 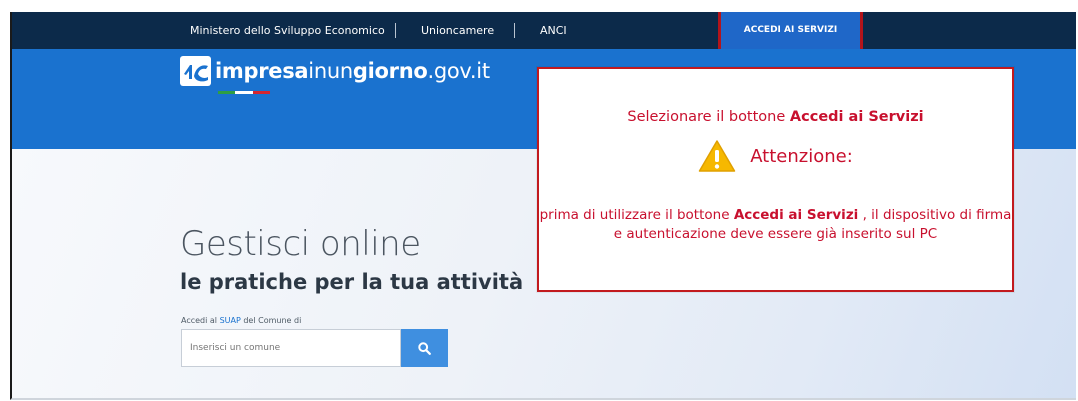 I want to click on link-ministero: Ministero dello Sviluppo Economico, so click(x=287, y=30).